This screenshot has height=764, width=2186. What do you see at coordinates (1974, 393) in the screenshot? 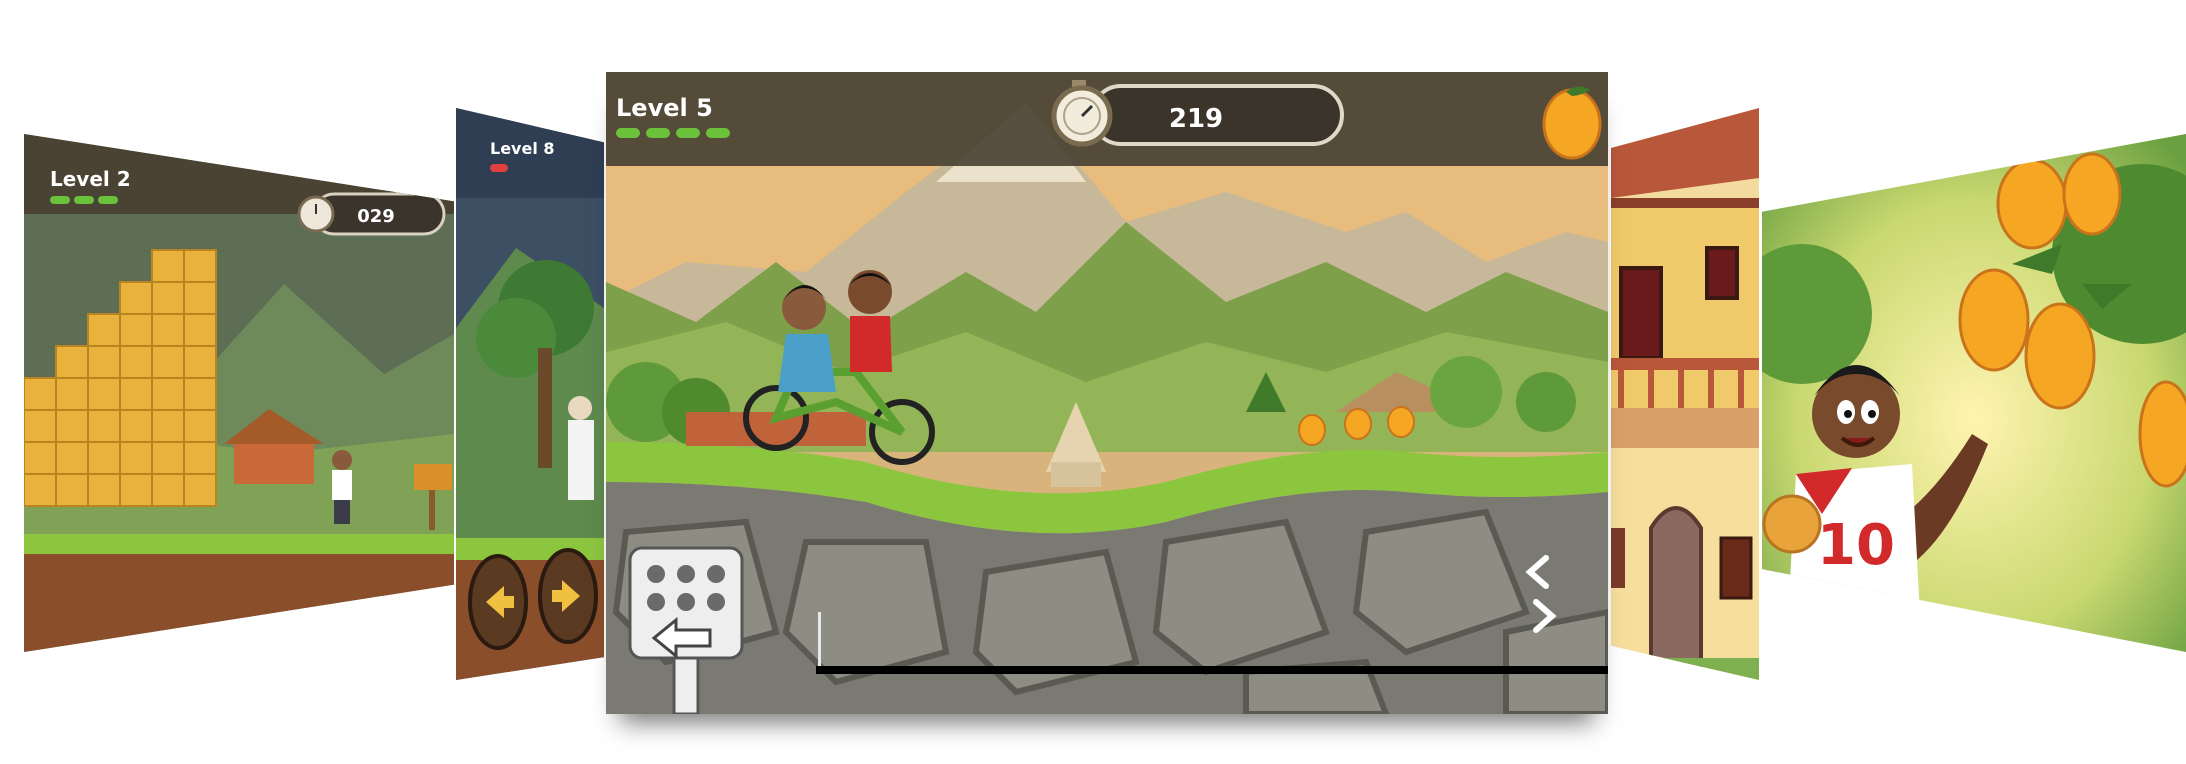
I see `screenshot-mango-picking: 10` at bounding box center [1974, 393].